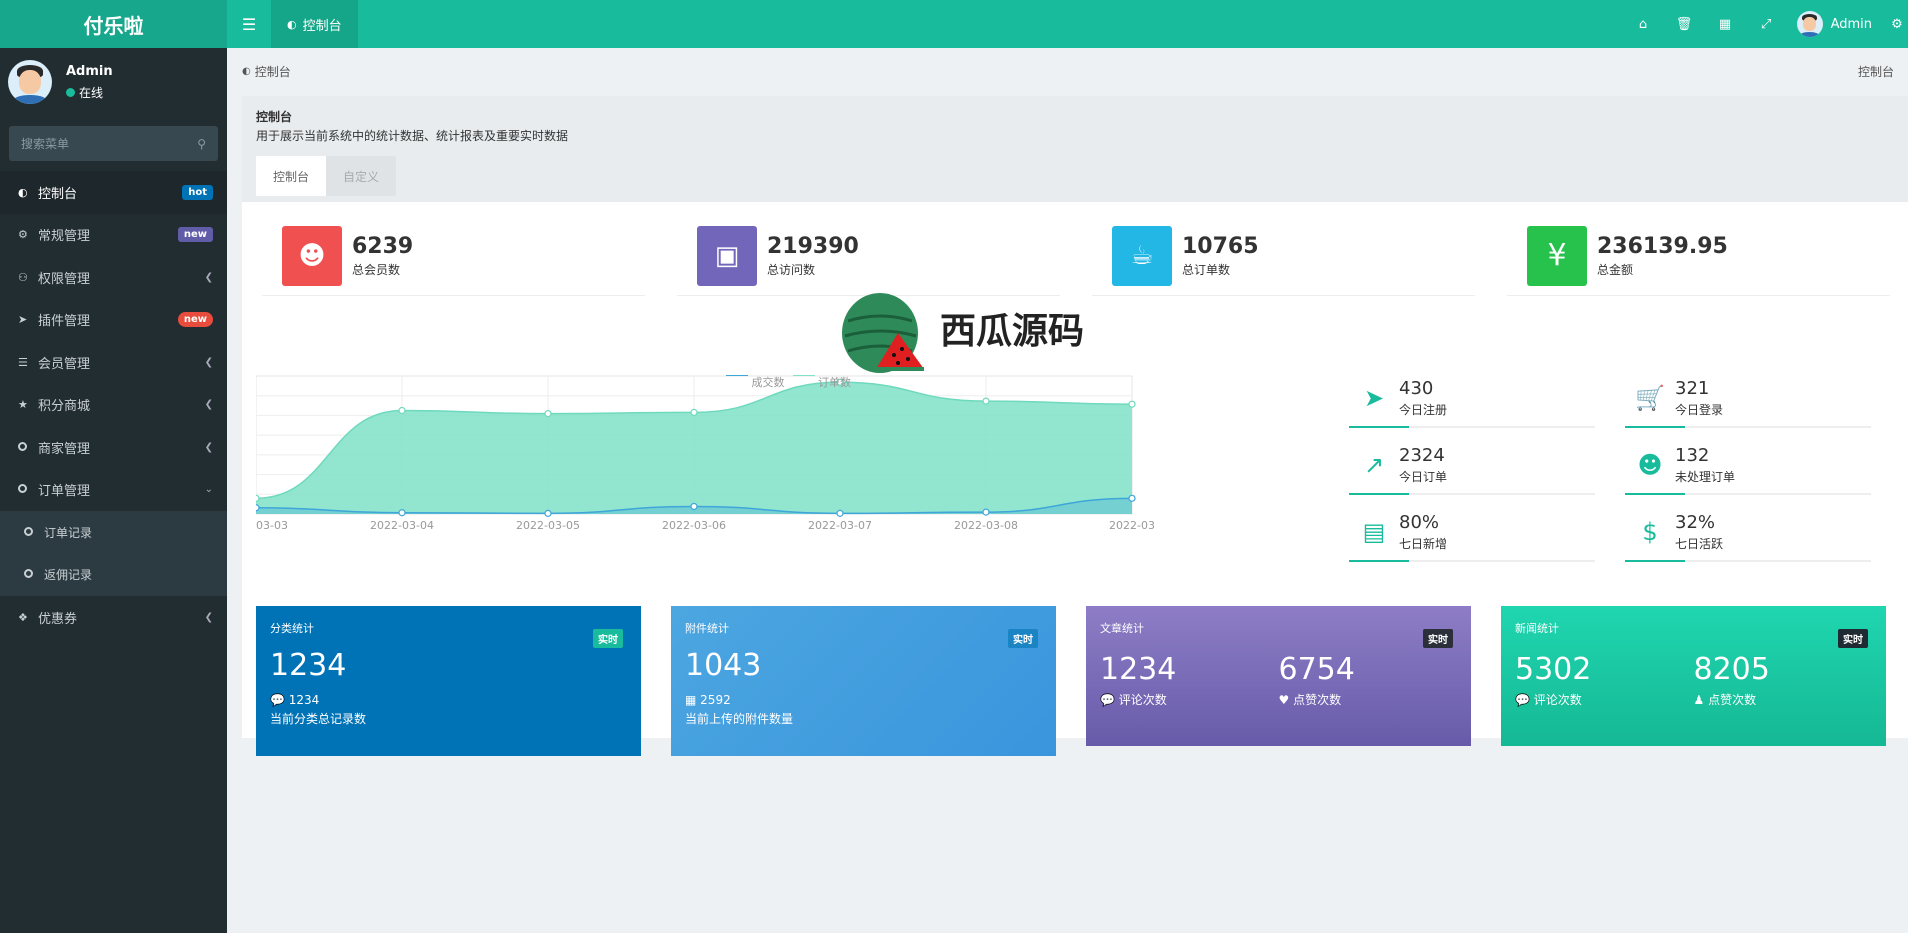  Describe the element at coordinates (1650, 465) in the screenshot. I see `users-icon: ☻` at that location.